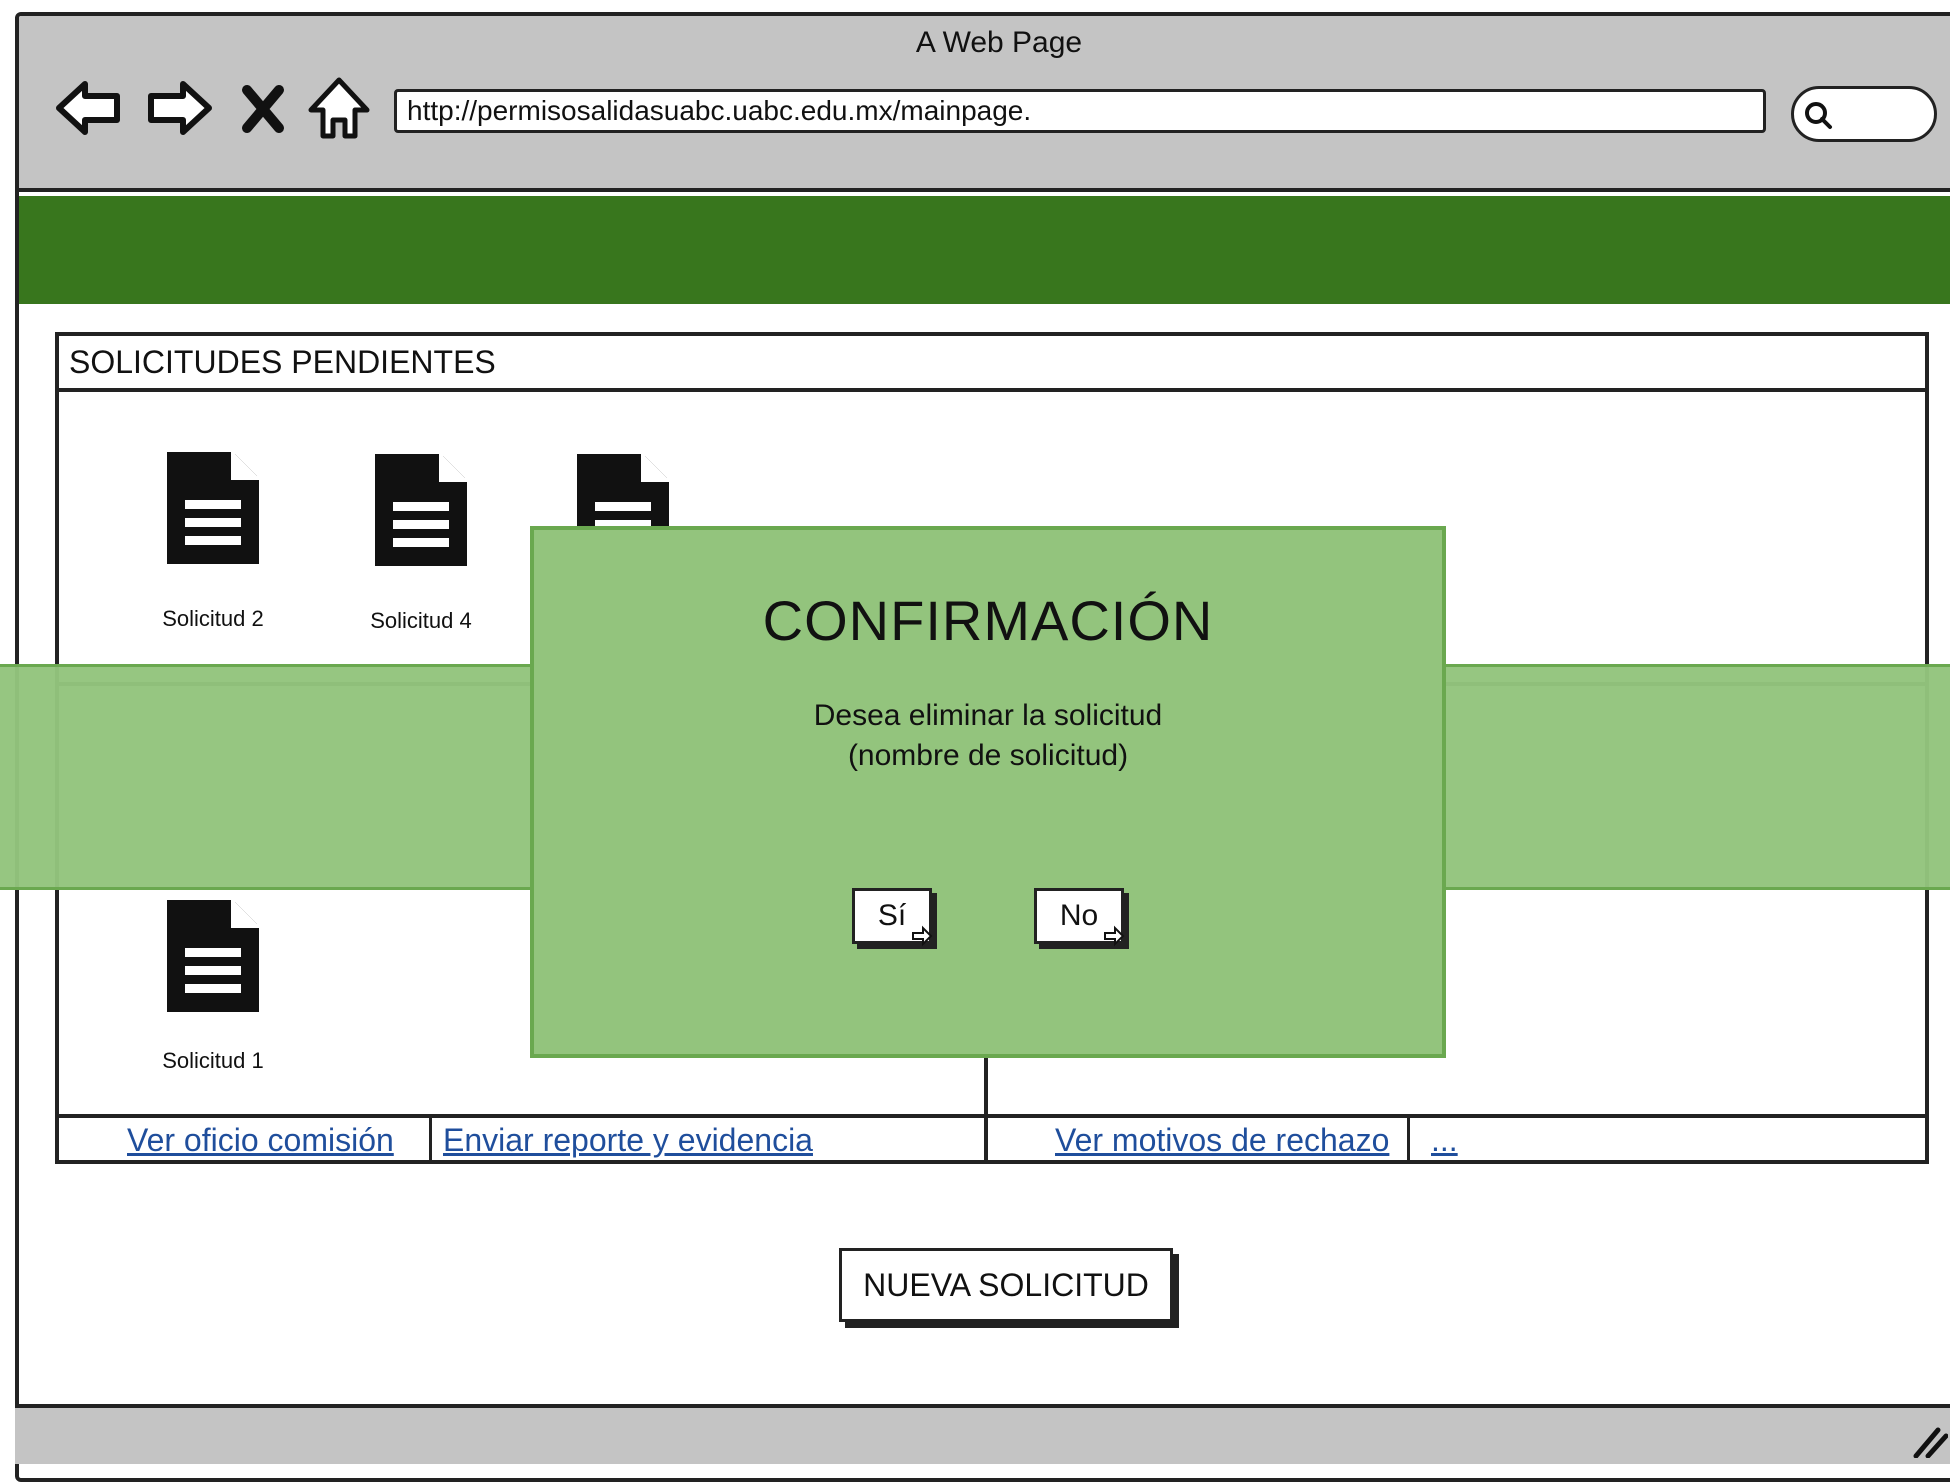  I want to click on yes-button: Sí, so click(892, 917).